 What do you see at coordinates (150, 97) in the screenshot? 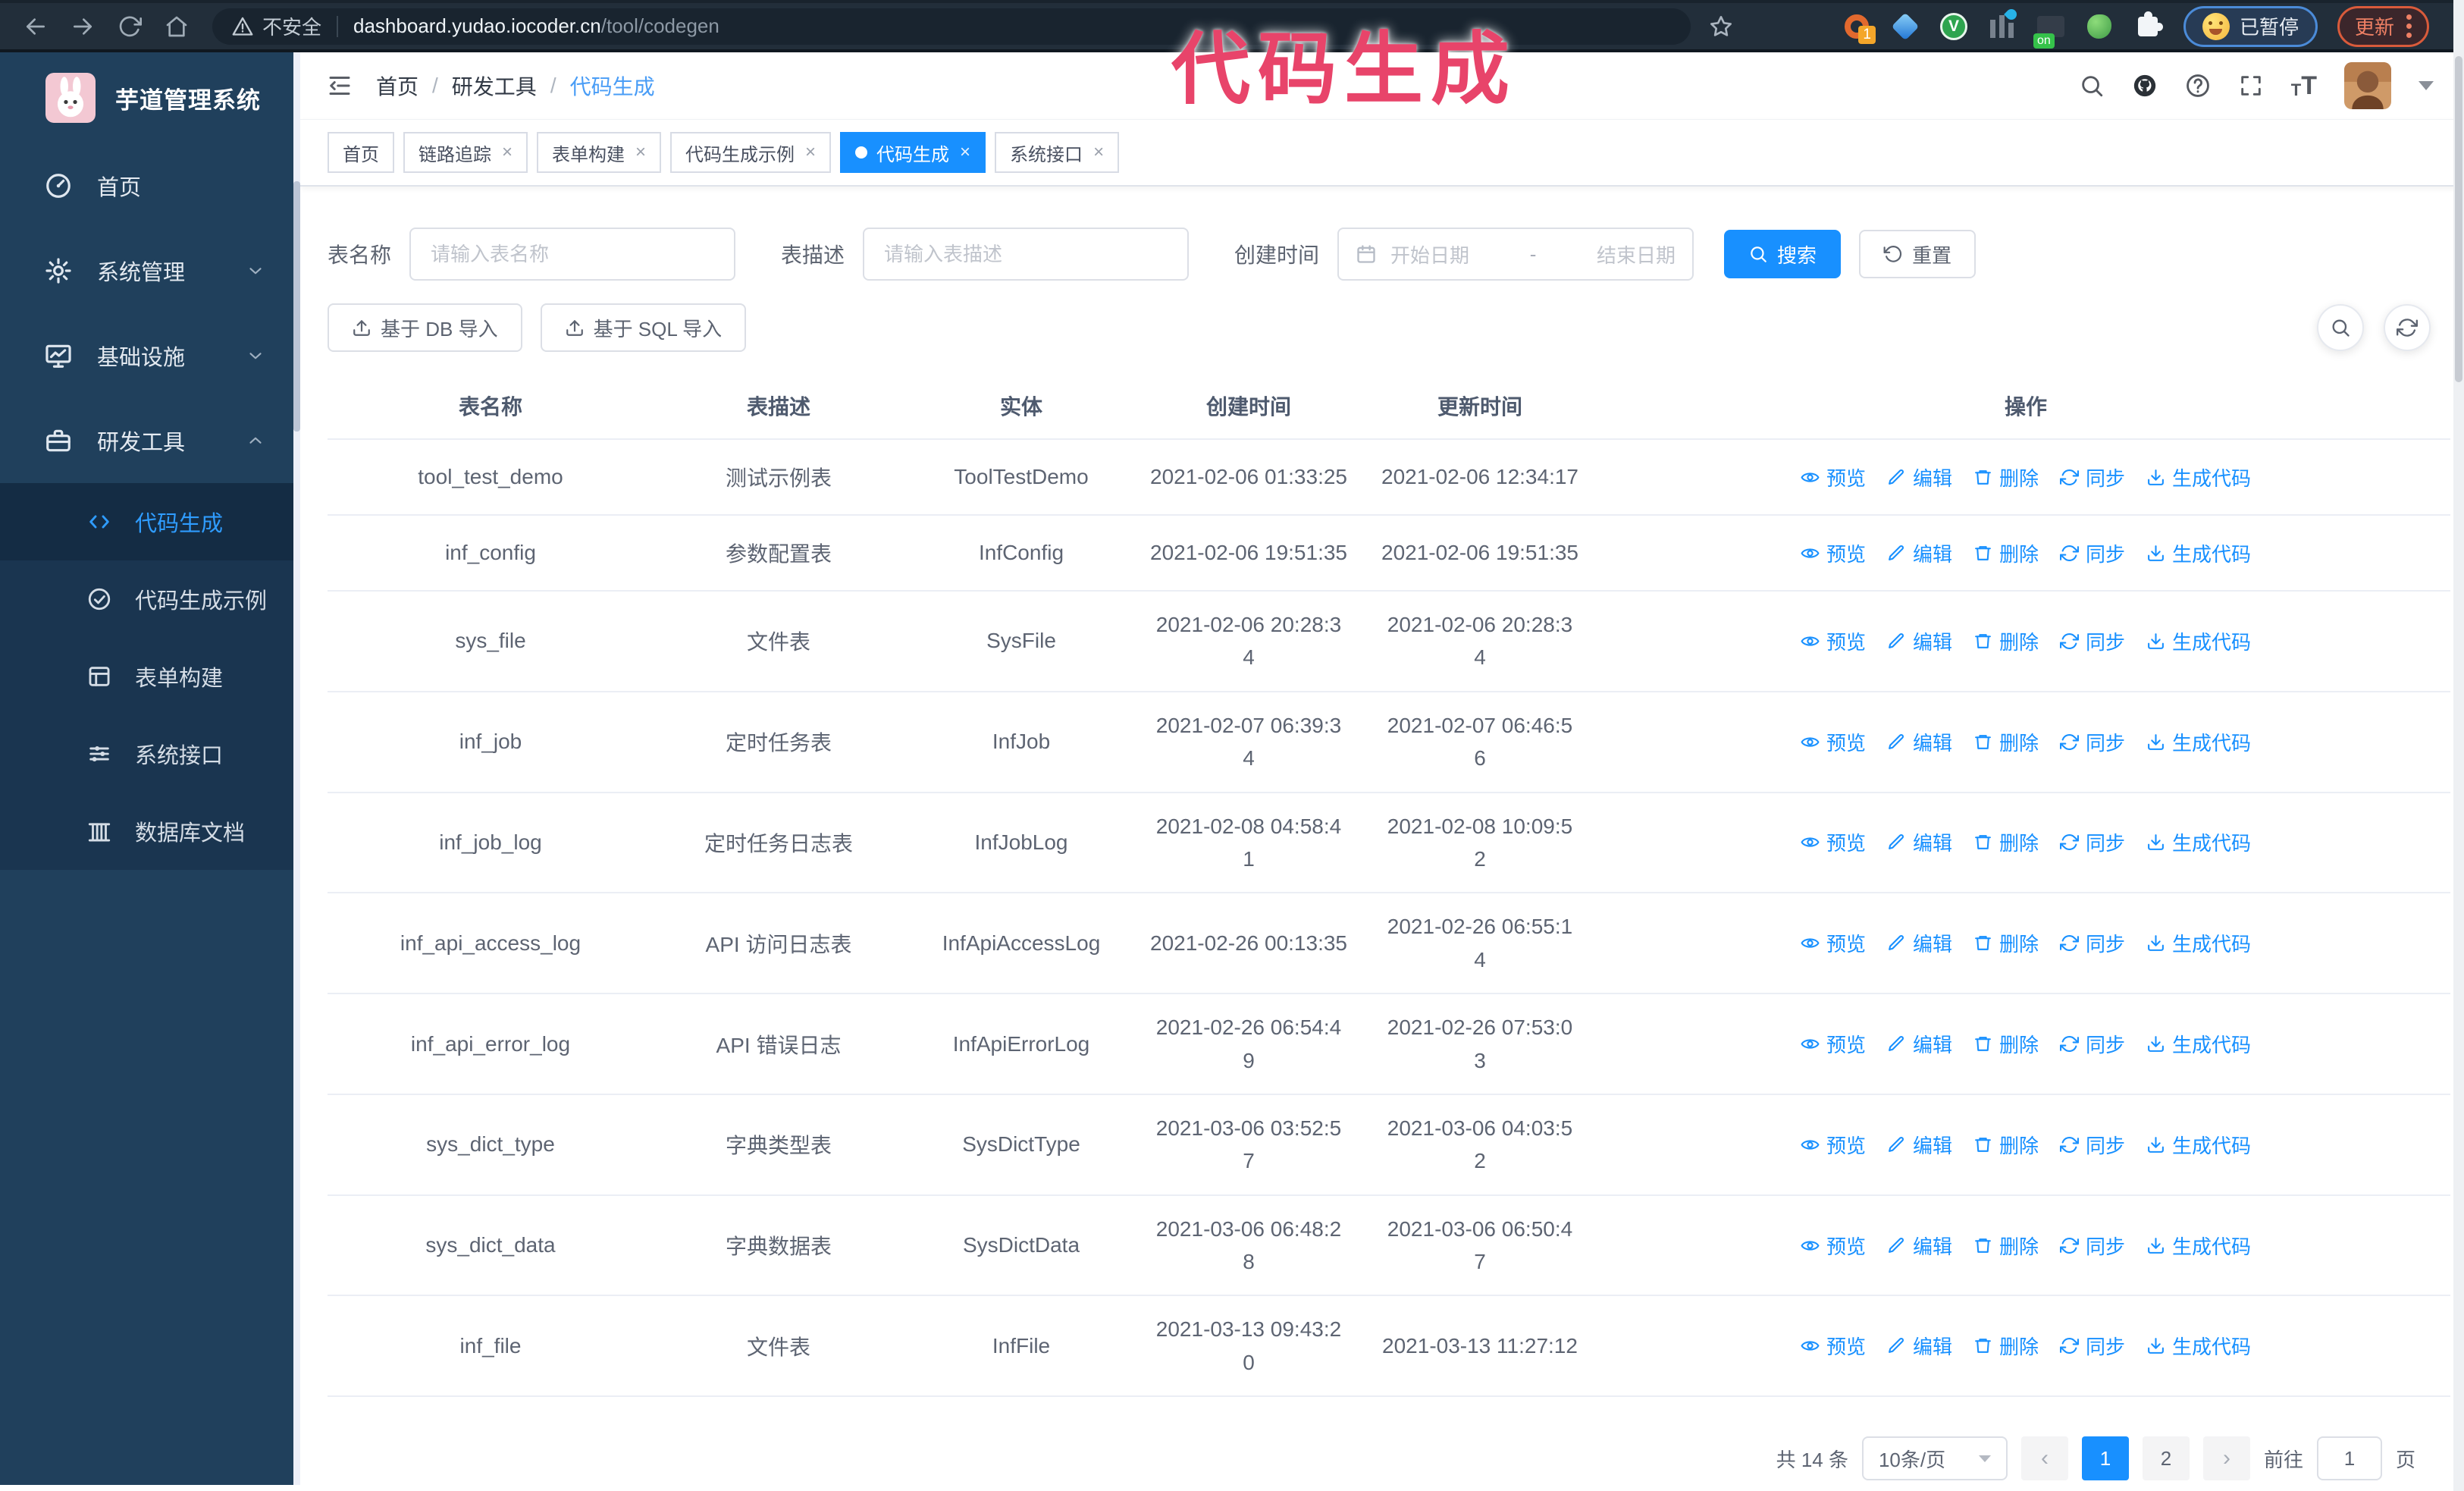
I see `app-logo-row: 芋道管理系统` at bounding box center [150, 97].